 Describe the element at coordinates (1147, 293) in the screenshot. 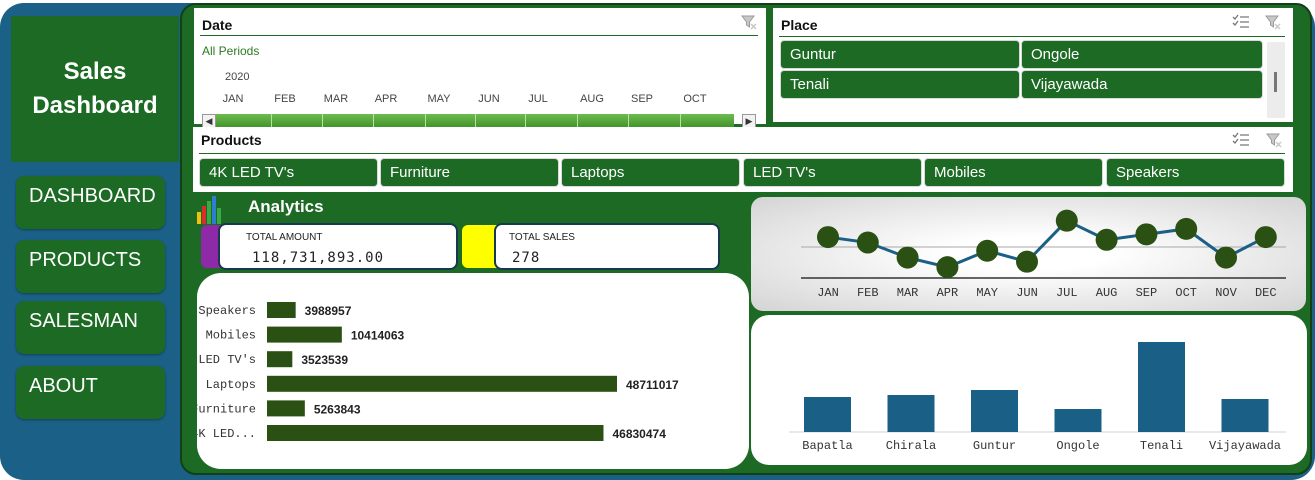

I see `month-tick-label: SEP` at that location.